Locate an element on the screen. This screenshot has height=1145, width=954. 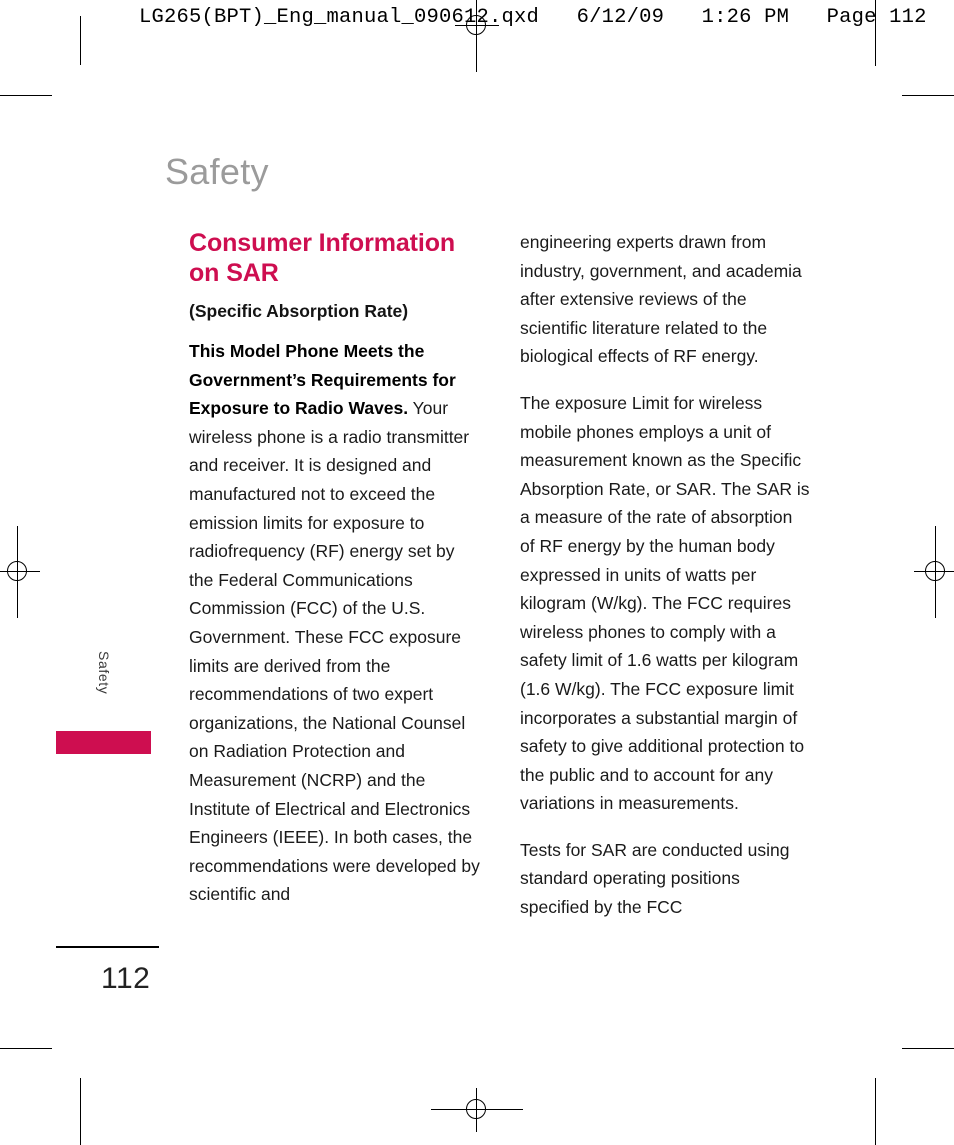
registration-mark-bottom-center is located at coordinates (477, 1110).